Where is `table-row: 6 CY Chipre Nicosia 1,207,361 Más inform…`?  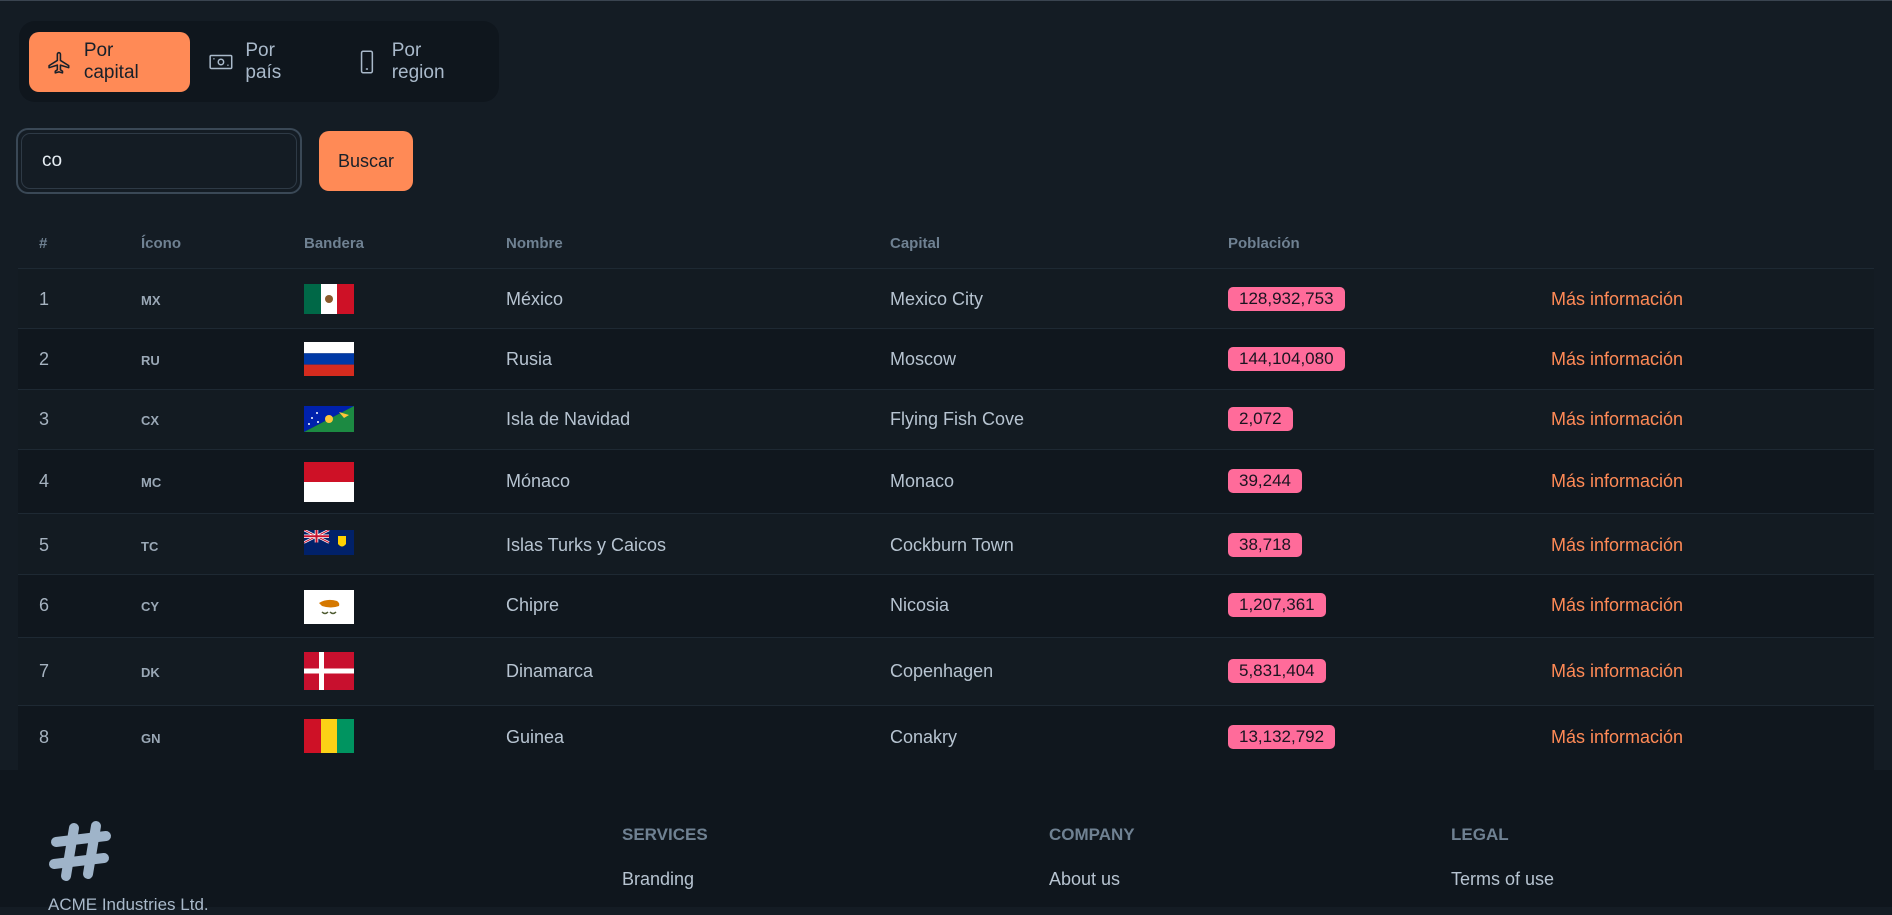 table-row: 6 CY Chipre Nicosia 1,207,361 Más inform… is located at coordinates (946, 605).